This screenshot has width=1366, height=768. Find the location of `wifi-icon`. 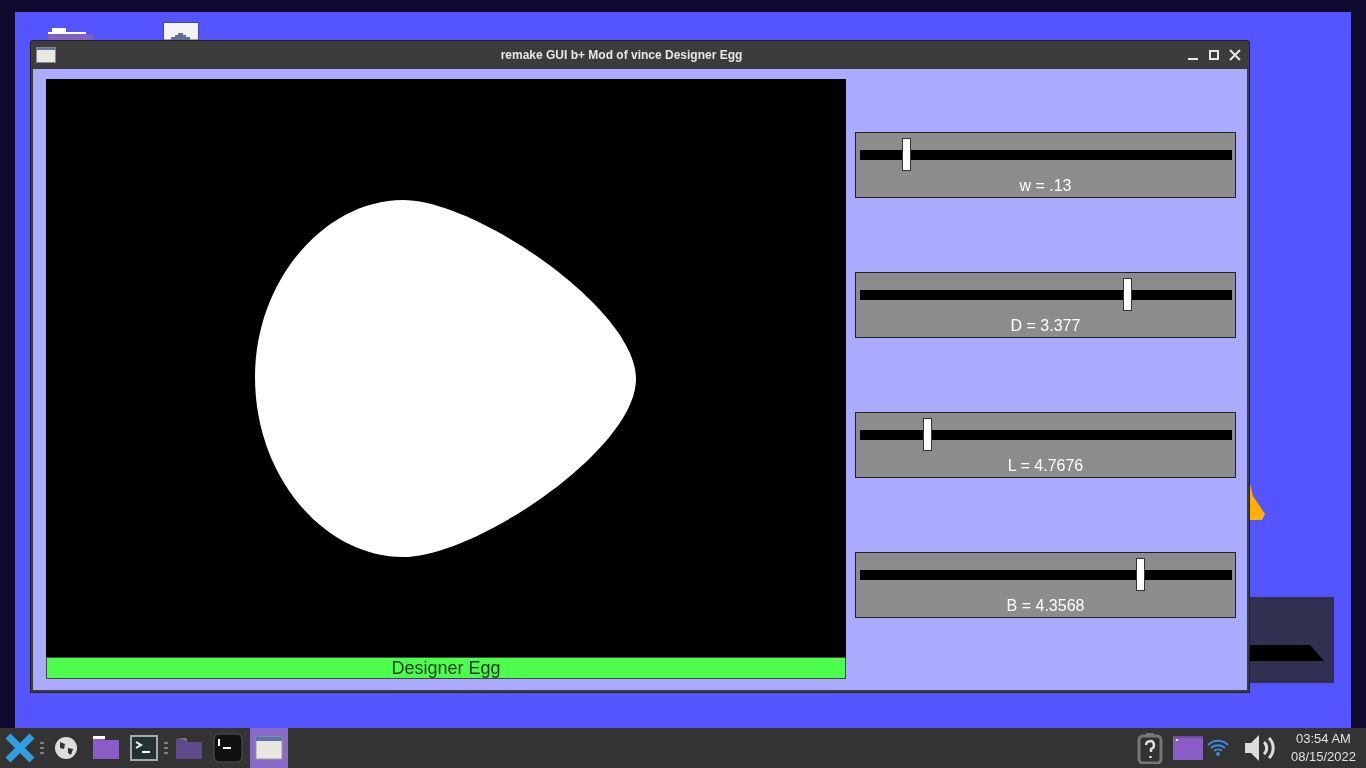

wifi-icon is located at coordinates (1217, 748).